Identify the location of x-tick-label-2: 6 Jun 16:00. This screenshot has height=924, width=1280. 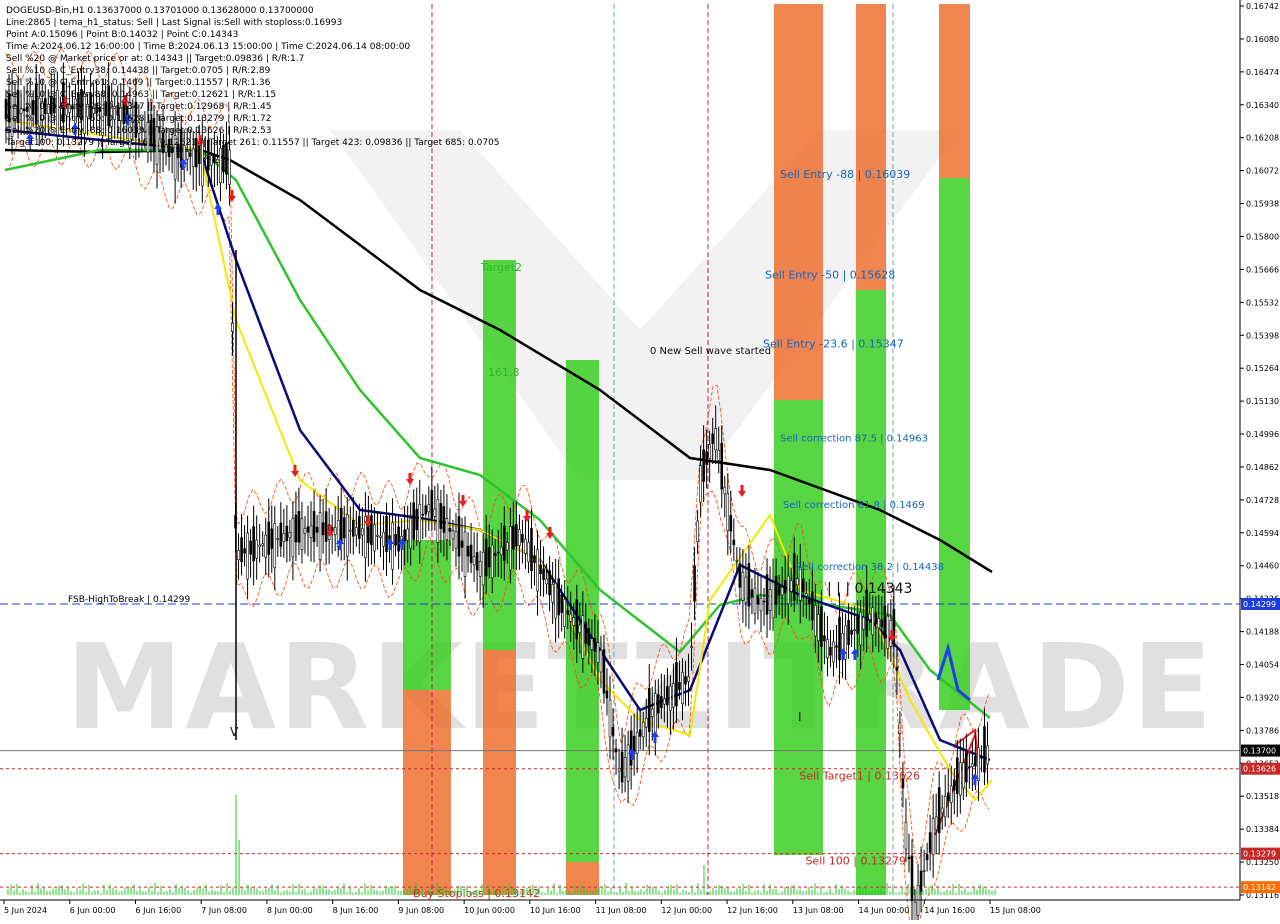
(158, 910).